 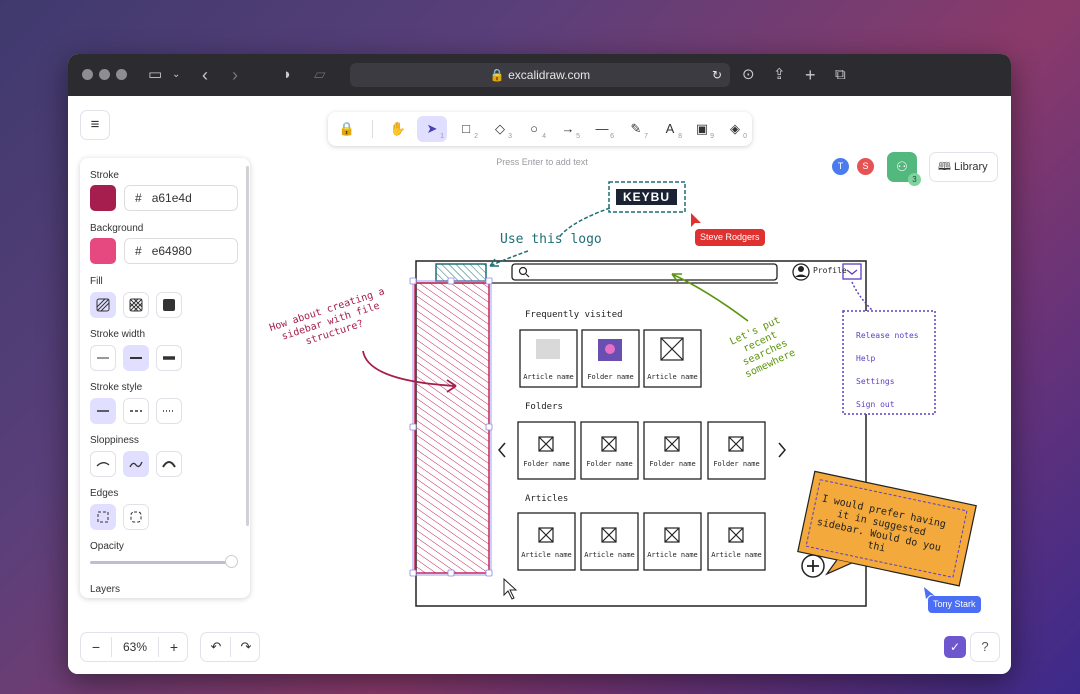 What do you see at coordinates (155, 75) in the screenshot?
I see `sidebar-toggle-icon: ▭` at bounding box center [155, 75].